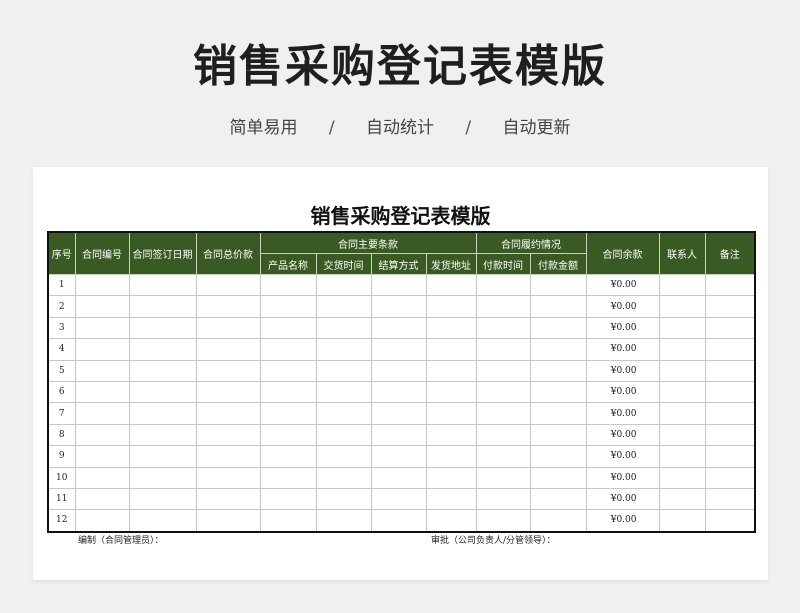 The width and height of the screenshot is (800, 613). What do you see at coordinates (61, 392) in the screenshot?
I see `cell-seq: 6` at bounding box center [61, 392].